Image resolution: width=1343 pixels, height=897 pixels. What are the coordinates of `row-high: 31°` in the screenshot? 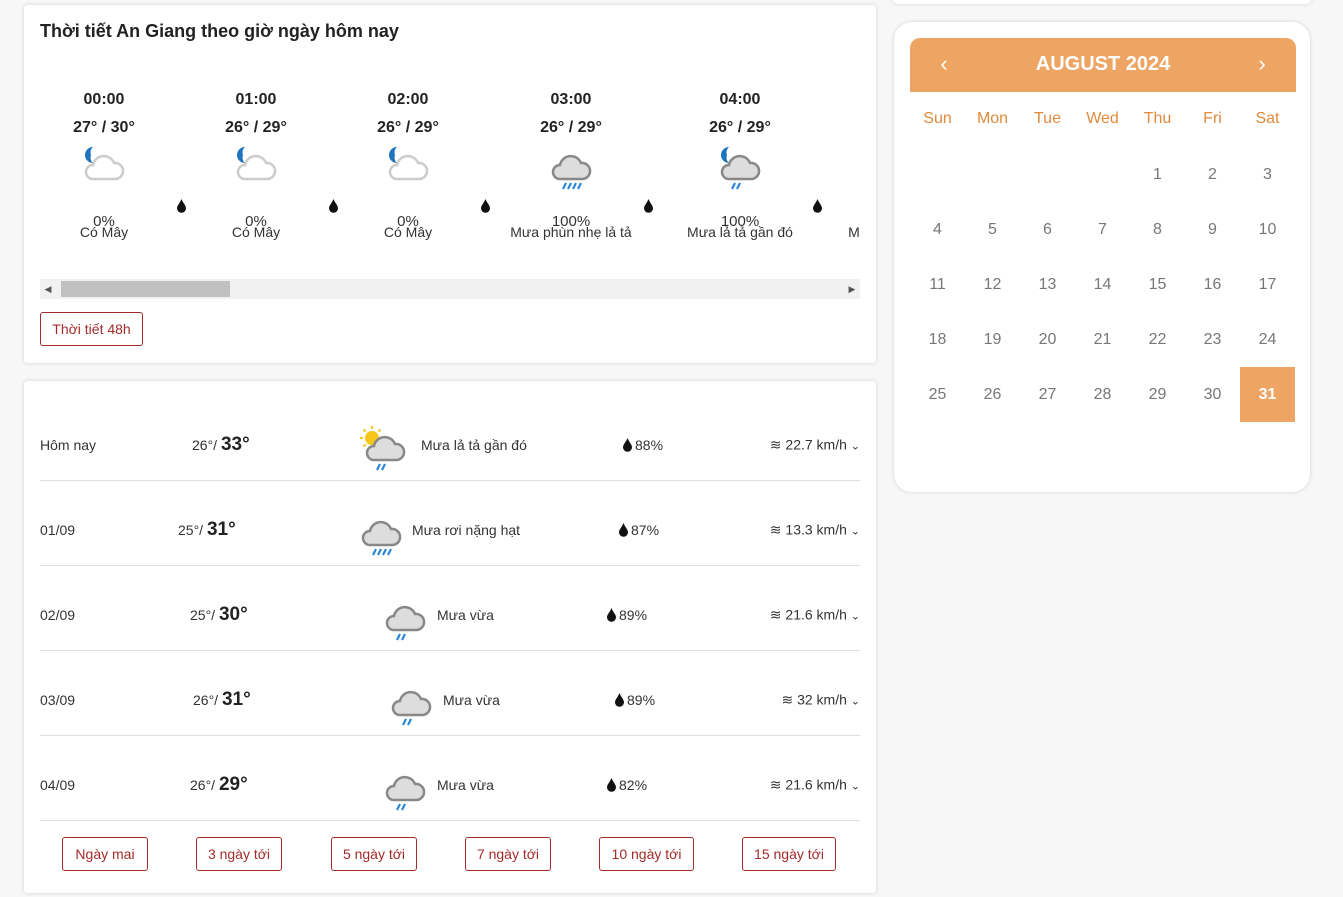 It's located at (236, 699).